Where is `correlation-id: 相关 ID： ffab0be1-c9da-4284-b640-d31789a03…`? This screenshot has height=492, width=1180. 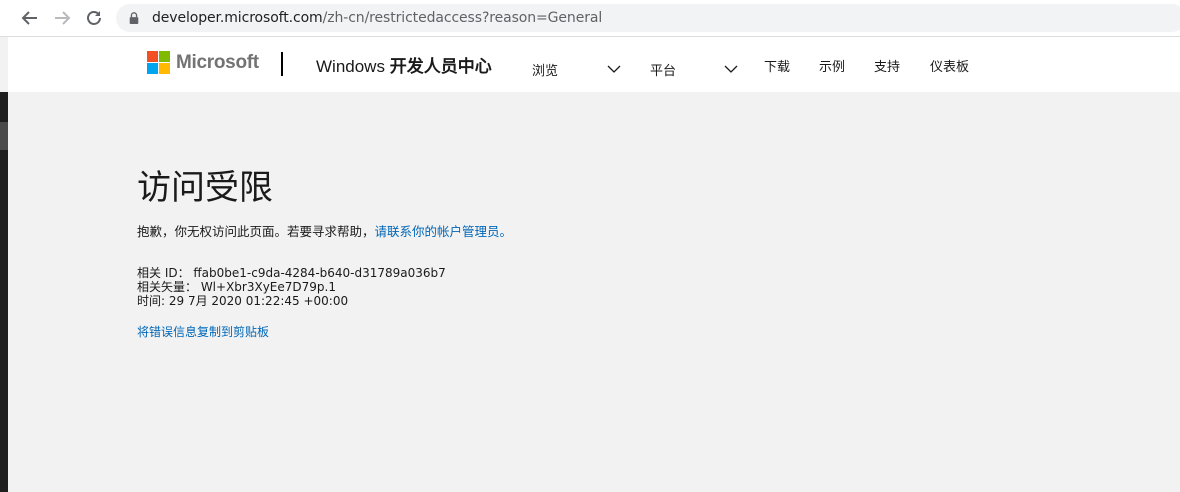 correlation-id: 相关 ID： ffab0be1-c9da-4284-b640-d31789a03… is located at coordinates (291, 273).